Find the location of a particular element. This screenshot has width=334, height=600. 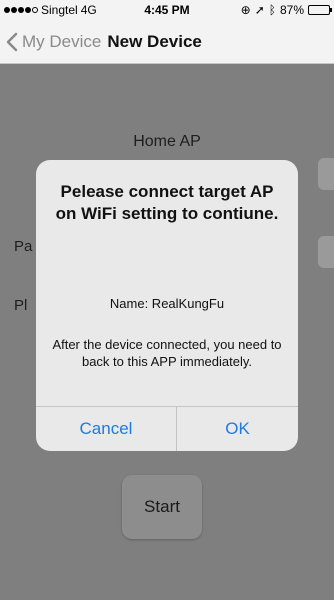

status-right: ⊕ ➚ ᛒ 87% is located at coordinates (286, 10).